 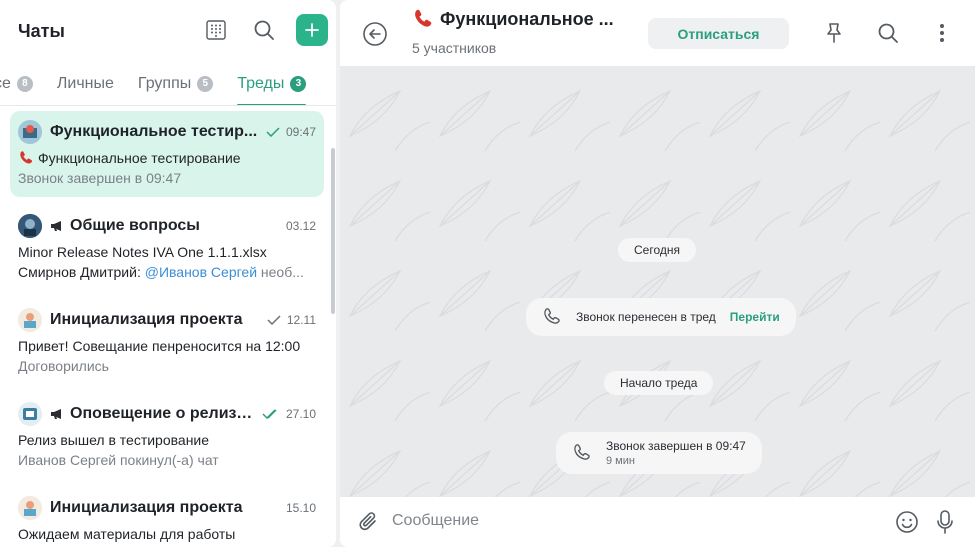 I want to click on chat-time: 15.10, so click(x=300, y=508).